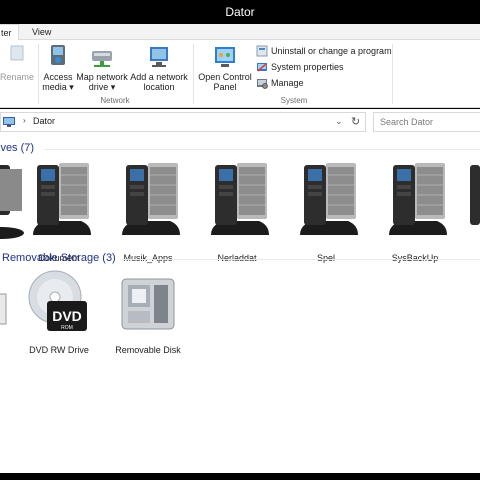 Image resolution: width=480 pixels, height=480 pixels. What do you see at coordinates (225, 57) in the screenshot?
I see `control-panel-icon` at bounding box center [225, 57].